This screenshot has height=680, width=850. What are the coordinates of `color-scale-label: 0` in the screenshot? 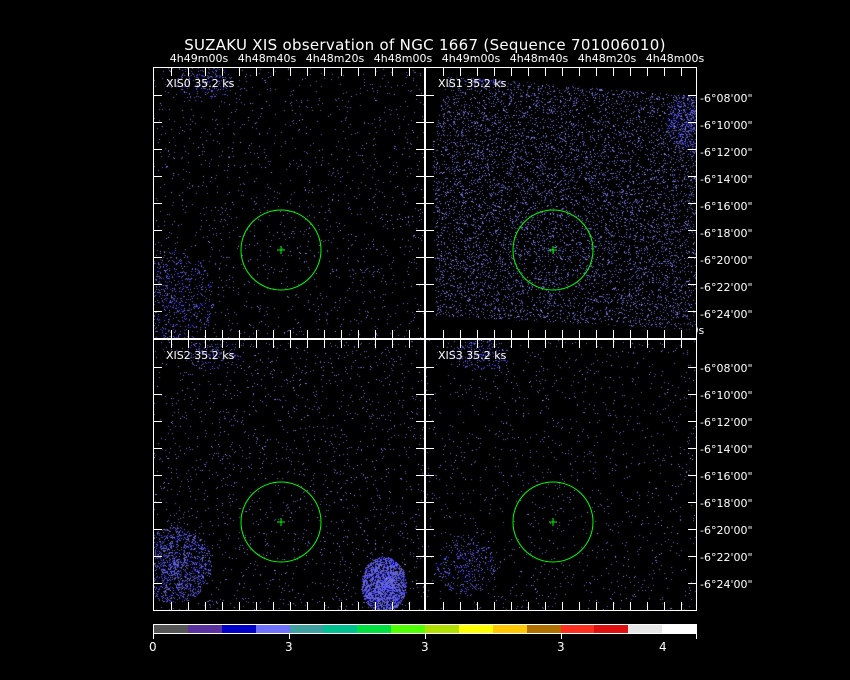 It's located at (153, 647).